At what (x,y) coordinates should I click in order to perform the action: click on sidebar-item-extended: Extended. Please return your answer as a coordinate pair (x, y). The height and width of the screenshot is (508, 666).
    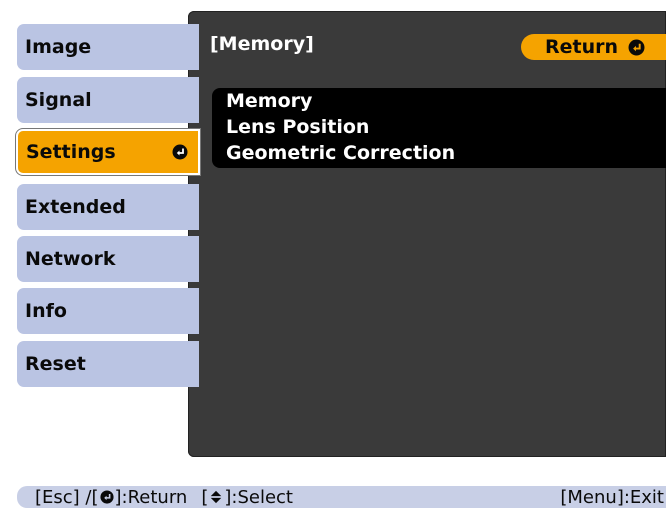
    Looking at the image, I should click on (108, 207).